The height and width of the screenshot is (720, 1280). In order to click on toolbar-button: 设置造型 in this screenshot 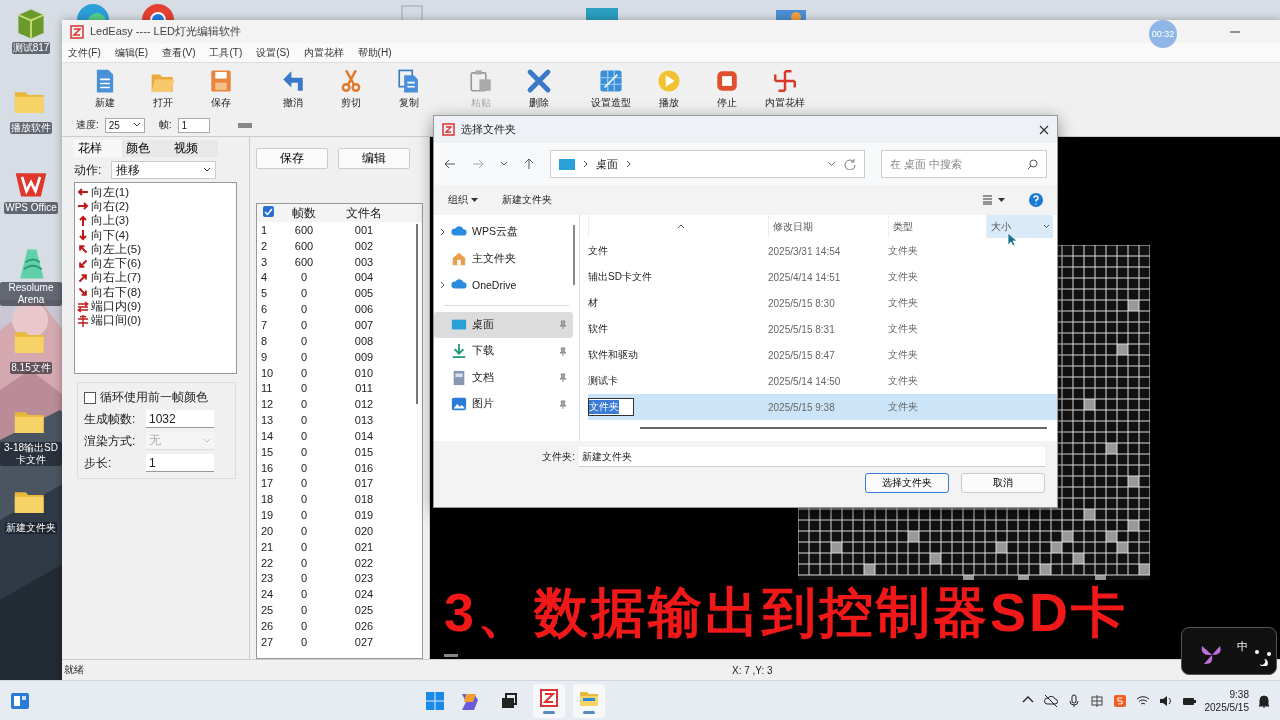, I will do `click(611, 88)`.